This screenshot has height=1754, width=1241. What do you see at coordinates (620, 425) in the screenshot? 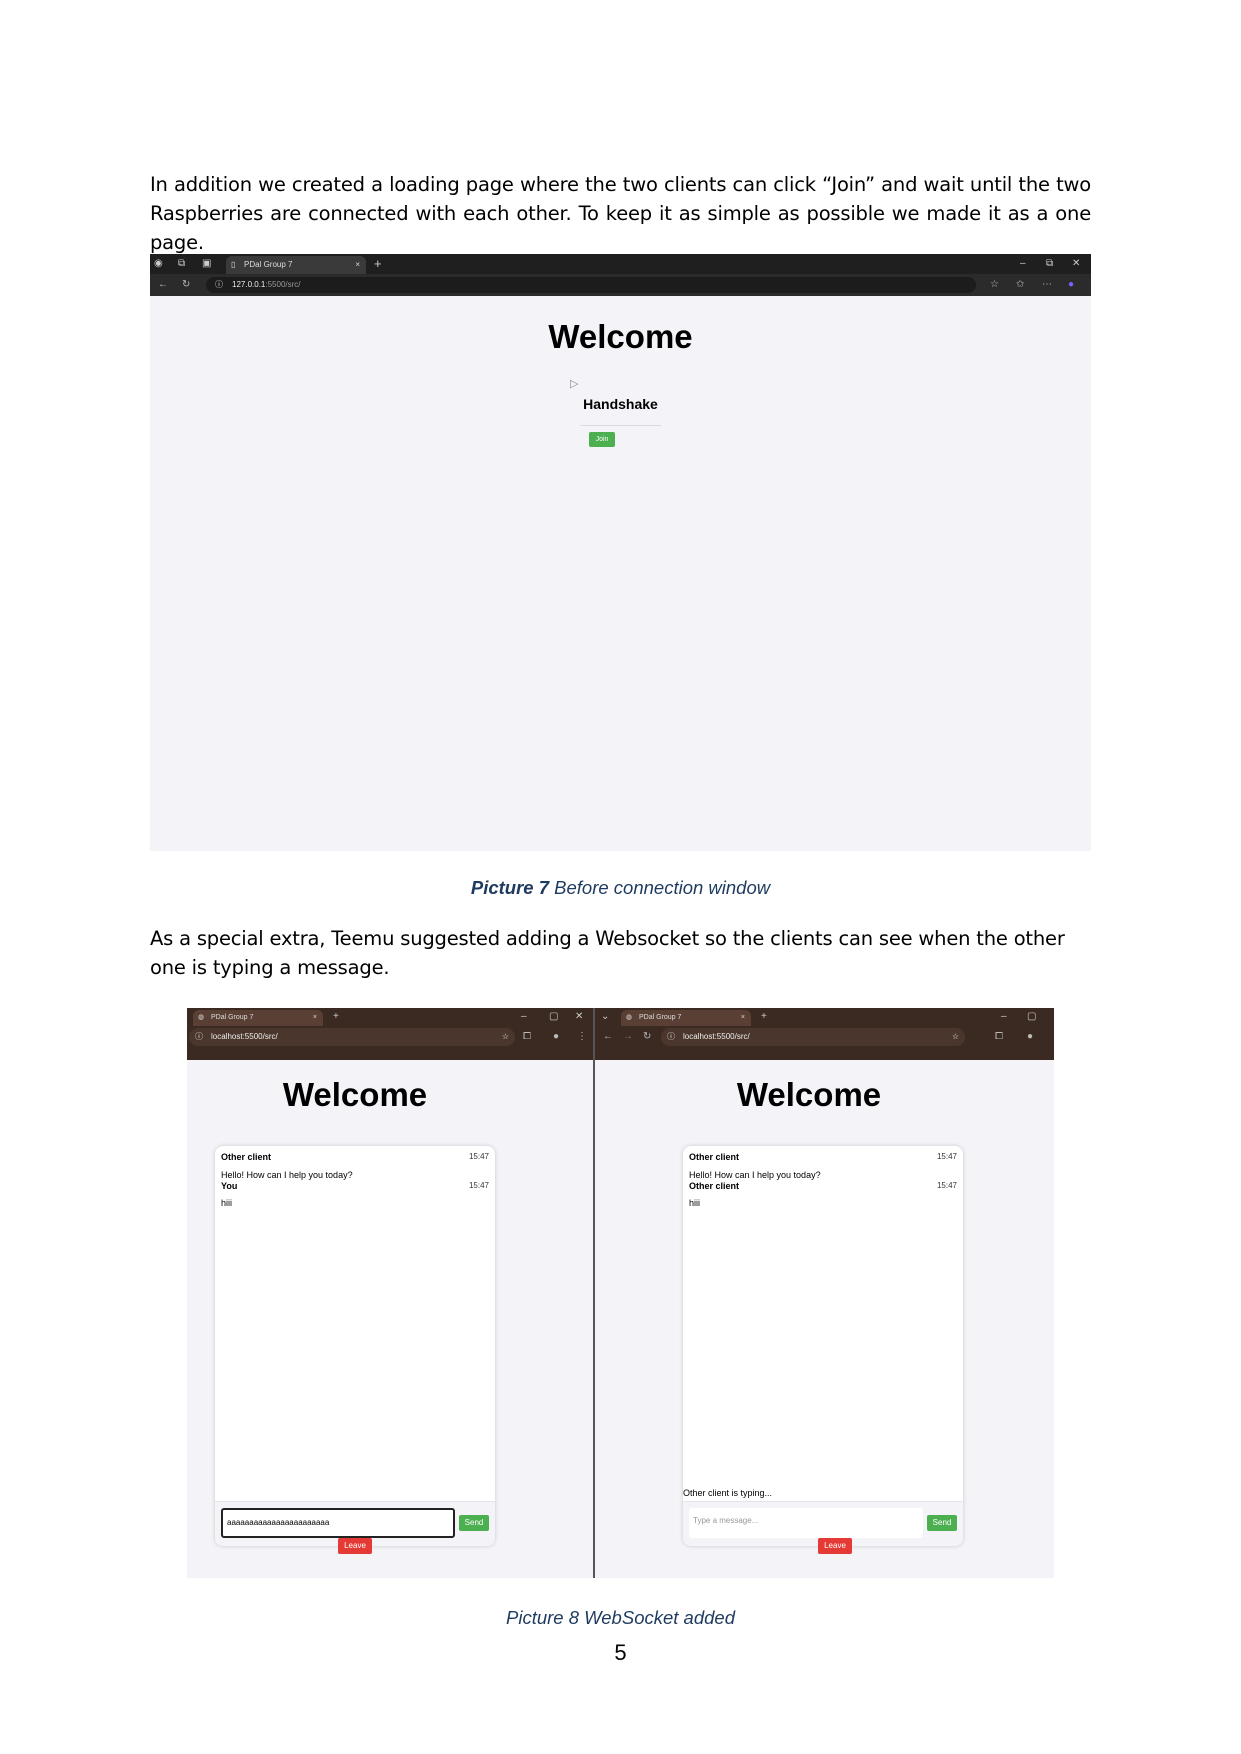
I see `divider` at bounding box center [620, 425].